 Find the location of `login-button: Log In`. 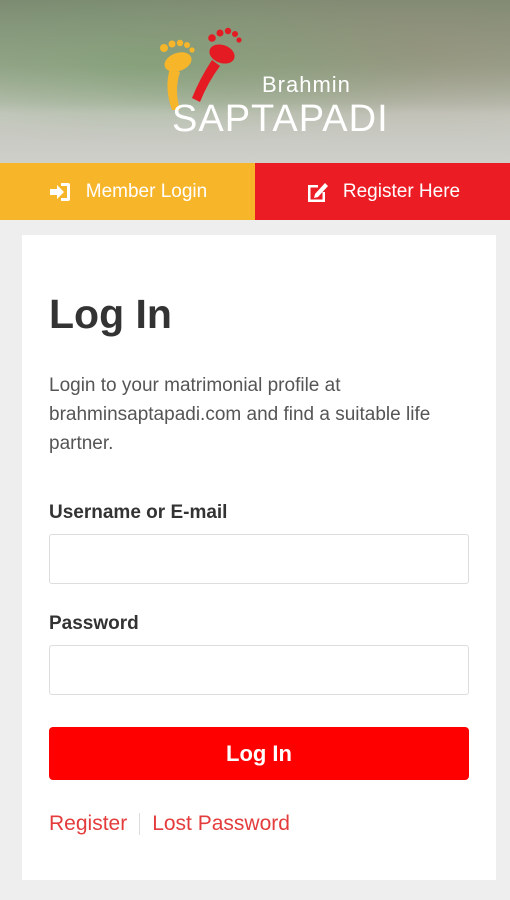

login-button: Log In is located at coordinates (259, 753).